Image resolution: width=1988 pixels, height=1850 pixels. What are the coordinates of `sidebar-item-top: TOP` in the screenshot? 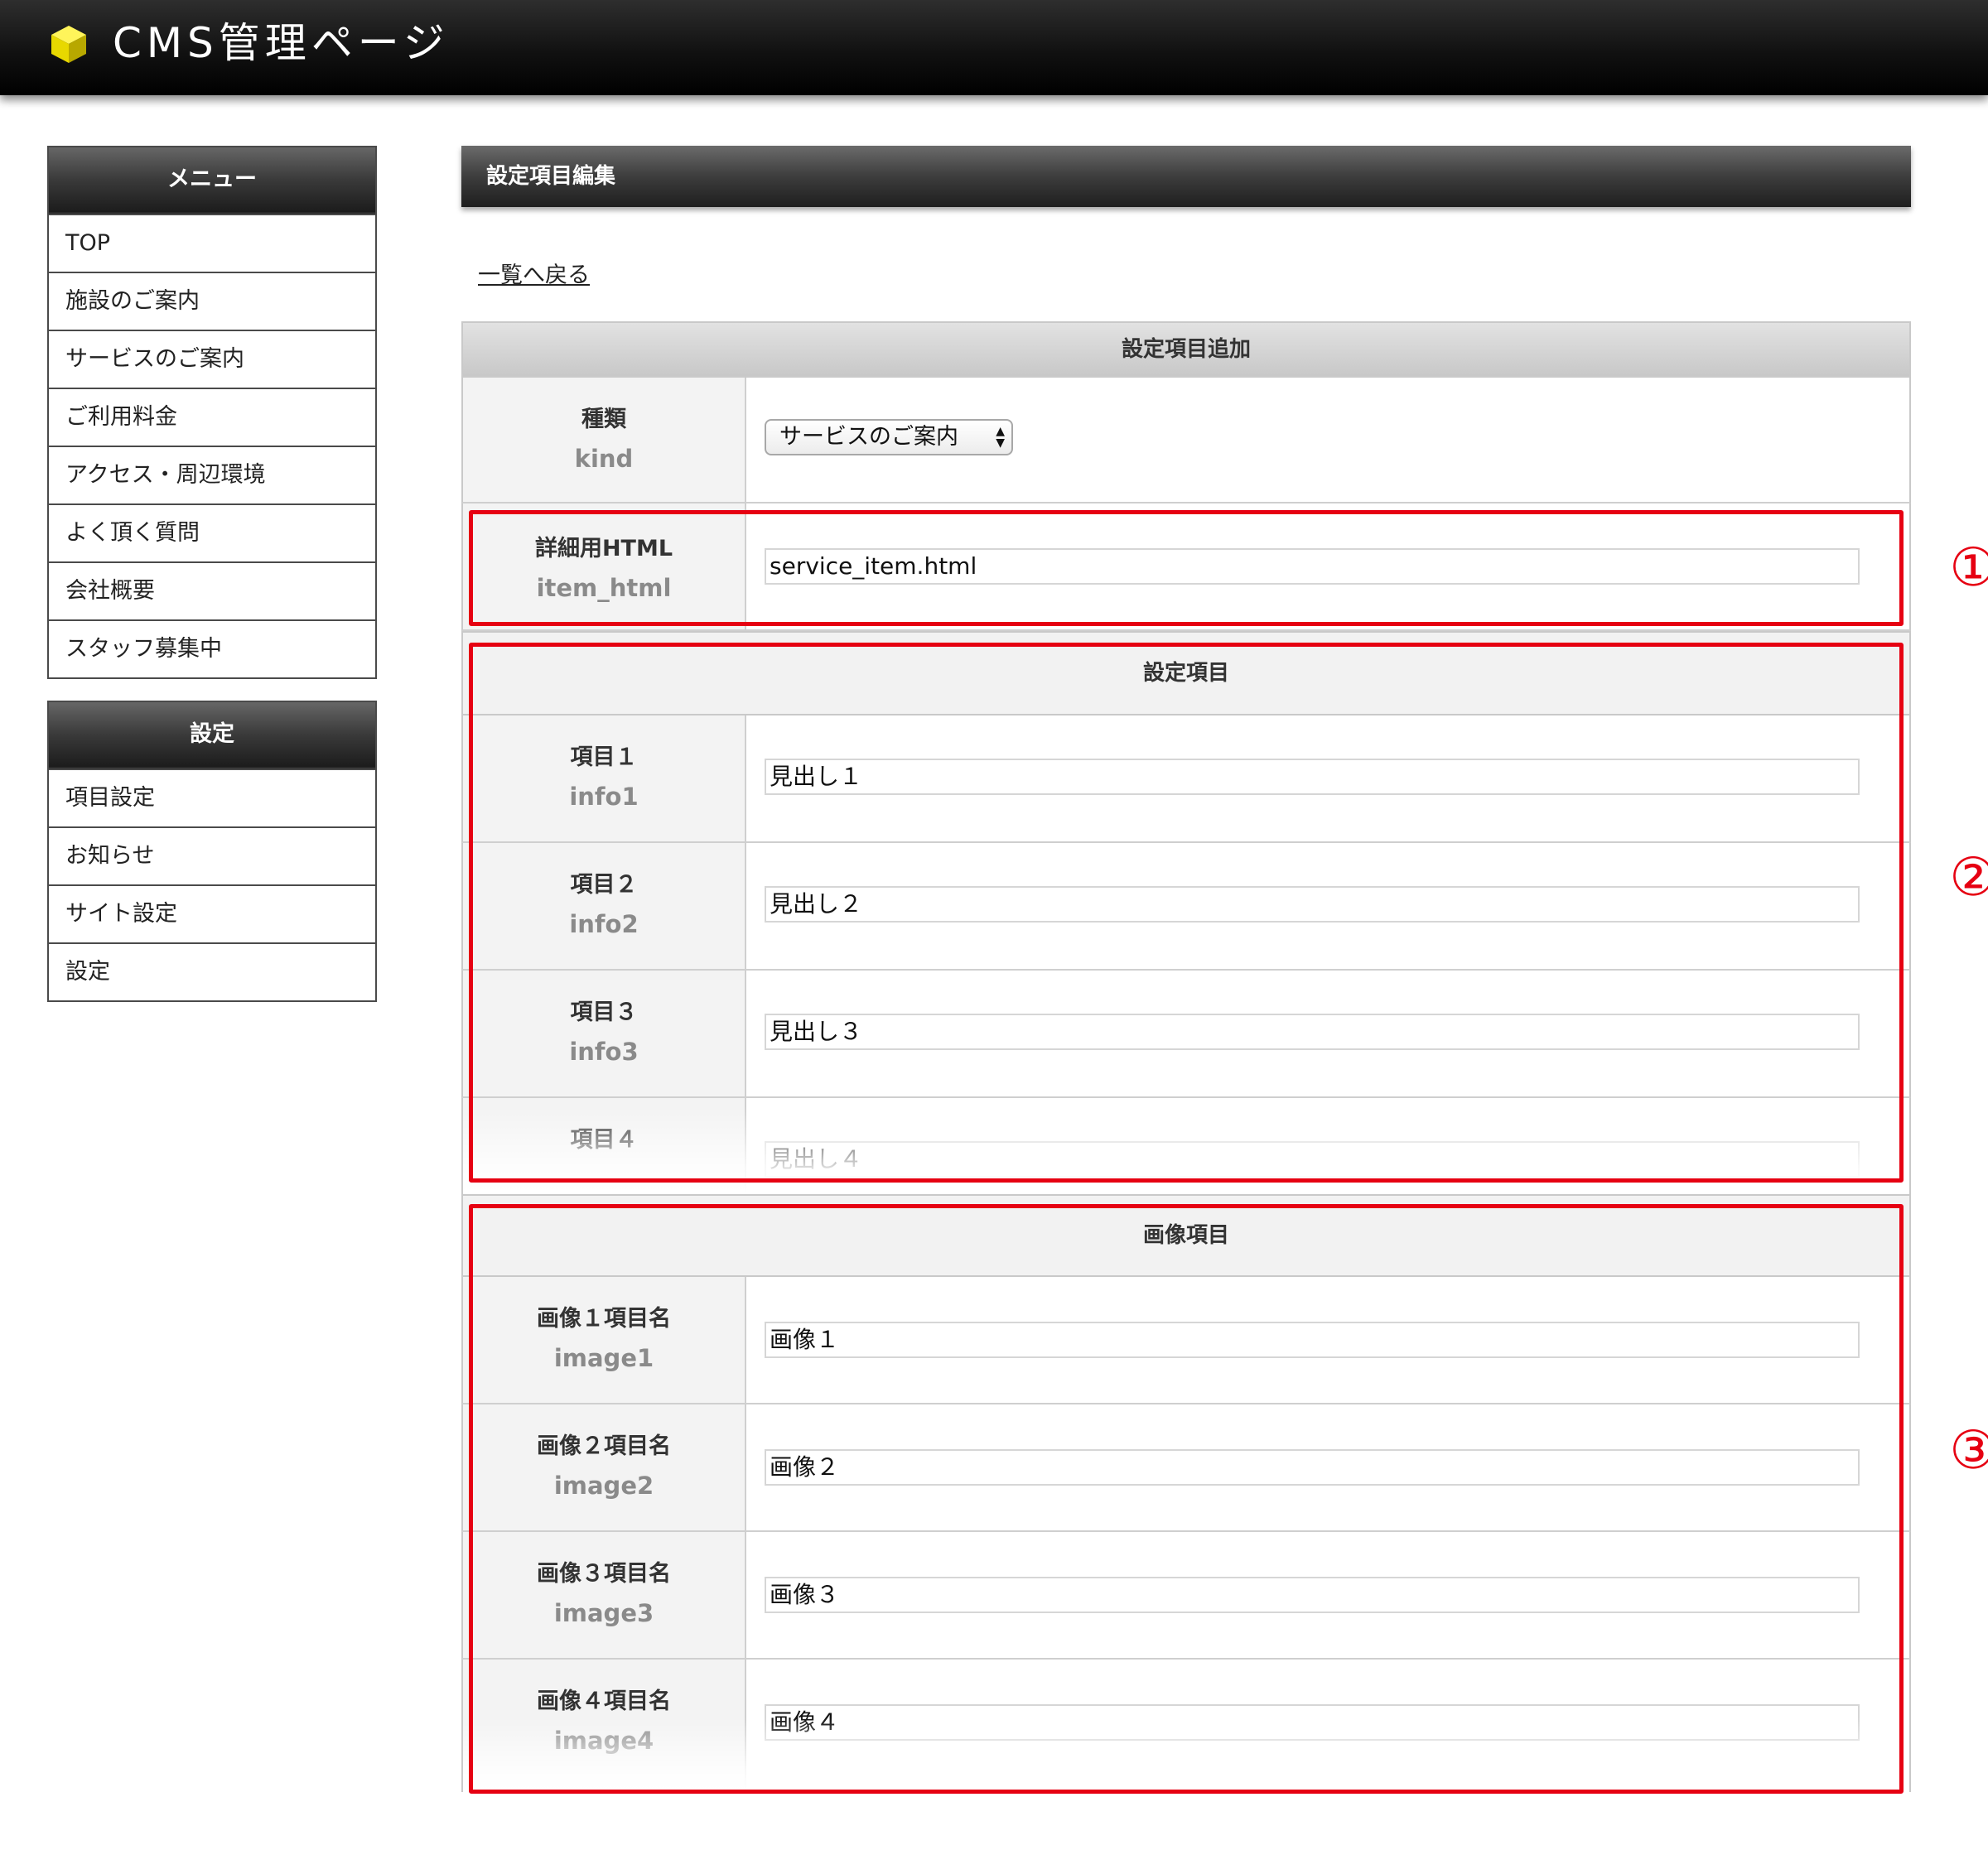 It's located at (212, 243).